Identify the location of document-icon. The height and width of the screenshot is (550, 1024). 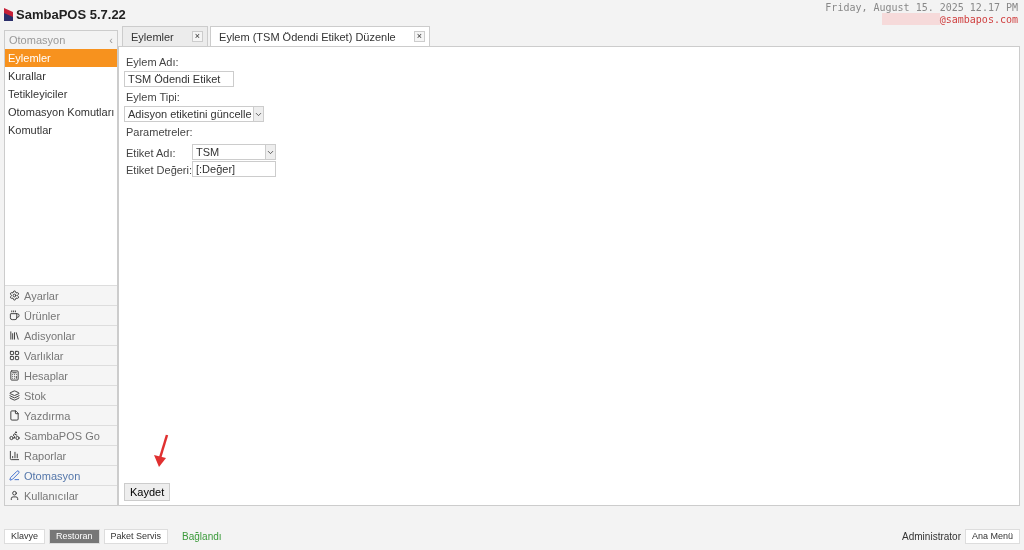
(14, 415).